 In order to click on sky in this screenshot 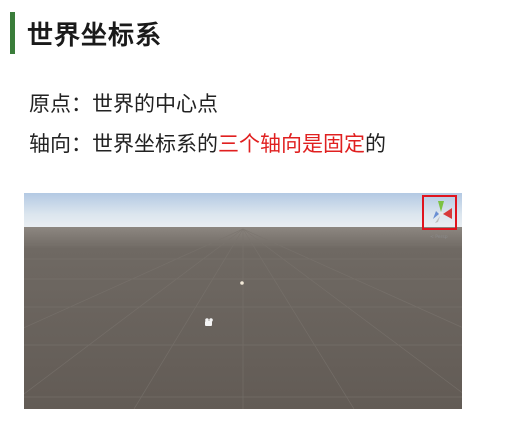, I will do `click(243, 212)`.